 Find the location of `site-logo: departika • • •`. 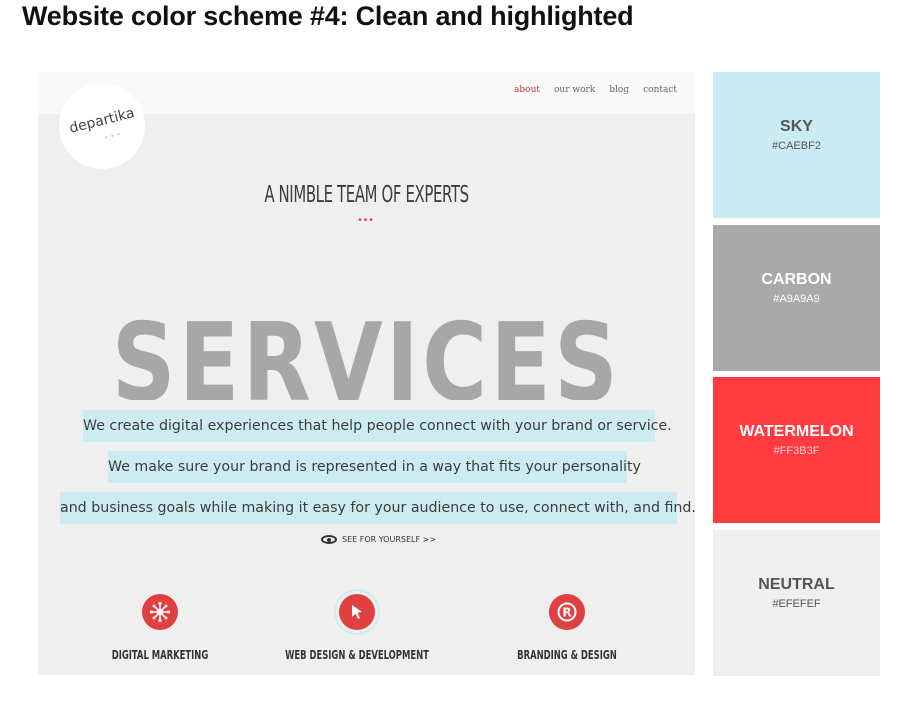

site-logo: departika • • • is located at coordinates (102, 126).